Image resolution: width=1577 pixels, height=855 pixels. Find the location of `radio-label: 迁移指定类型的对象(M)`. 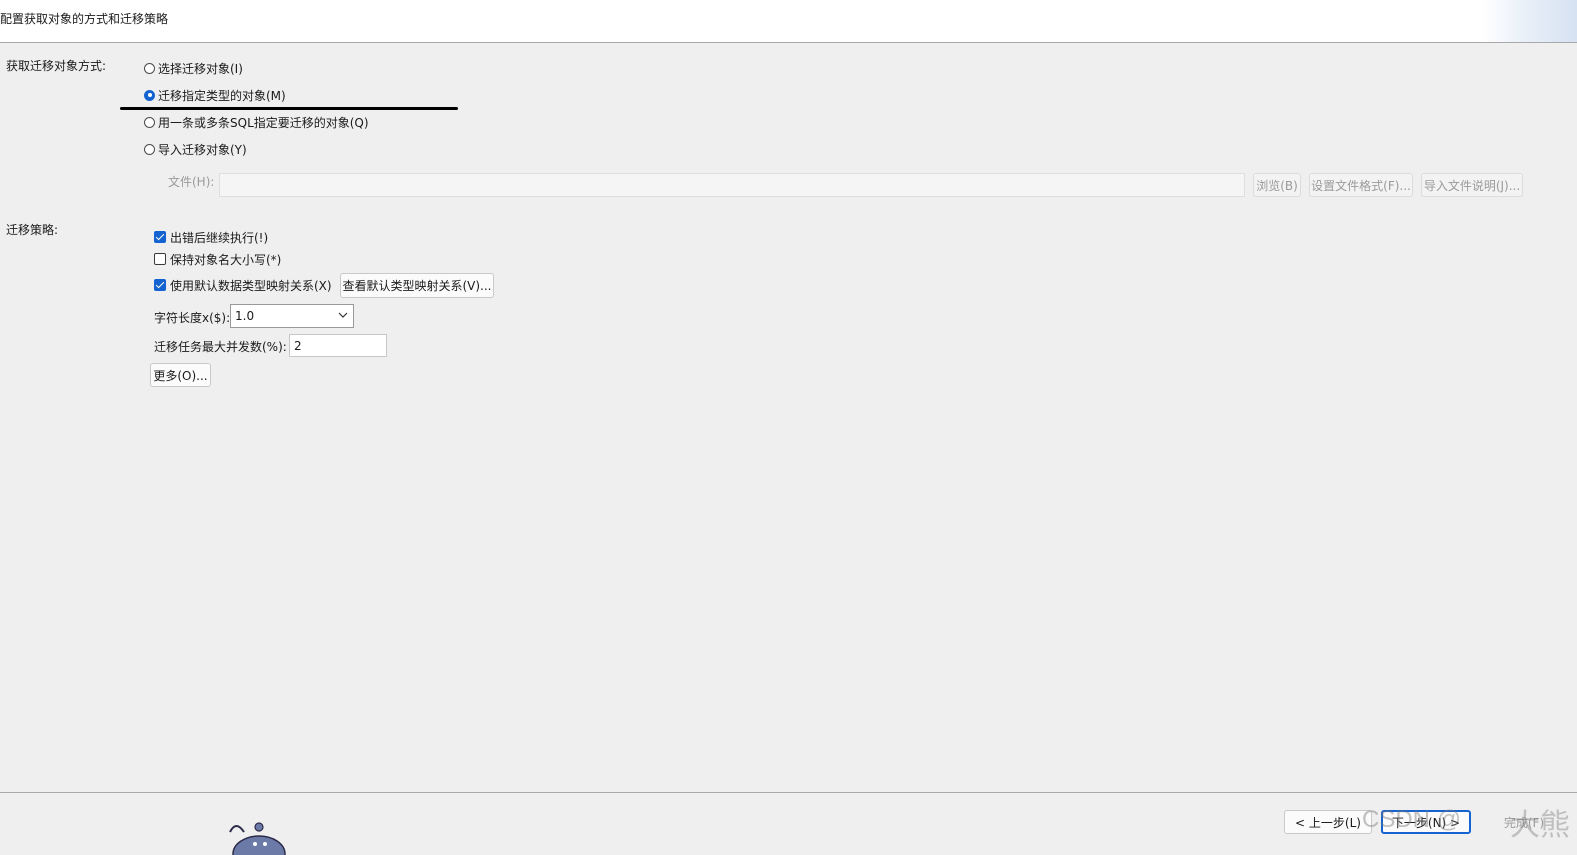

radio-label: 迁移指定类型的对象(M) is located at coordinates (222, 95).